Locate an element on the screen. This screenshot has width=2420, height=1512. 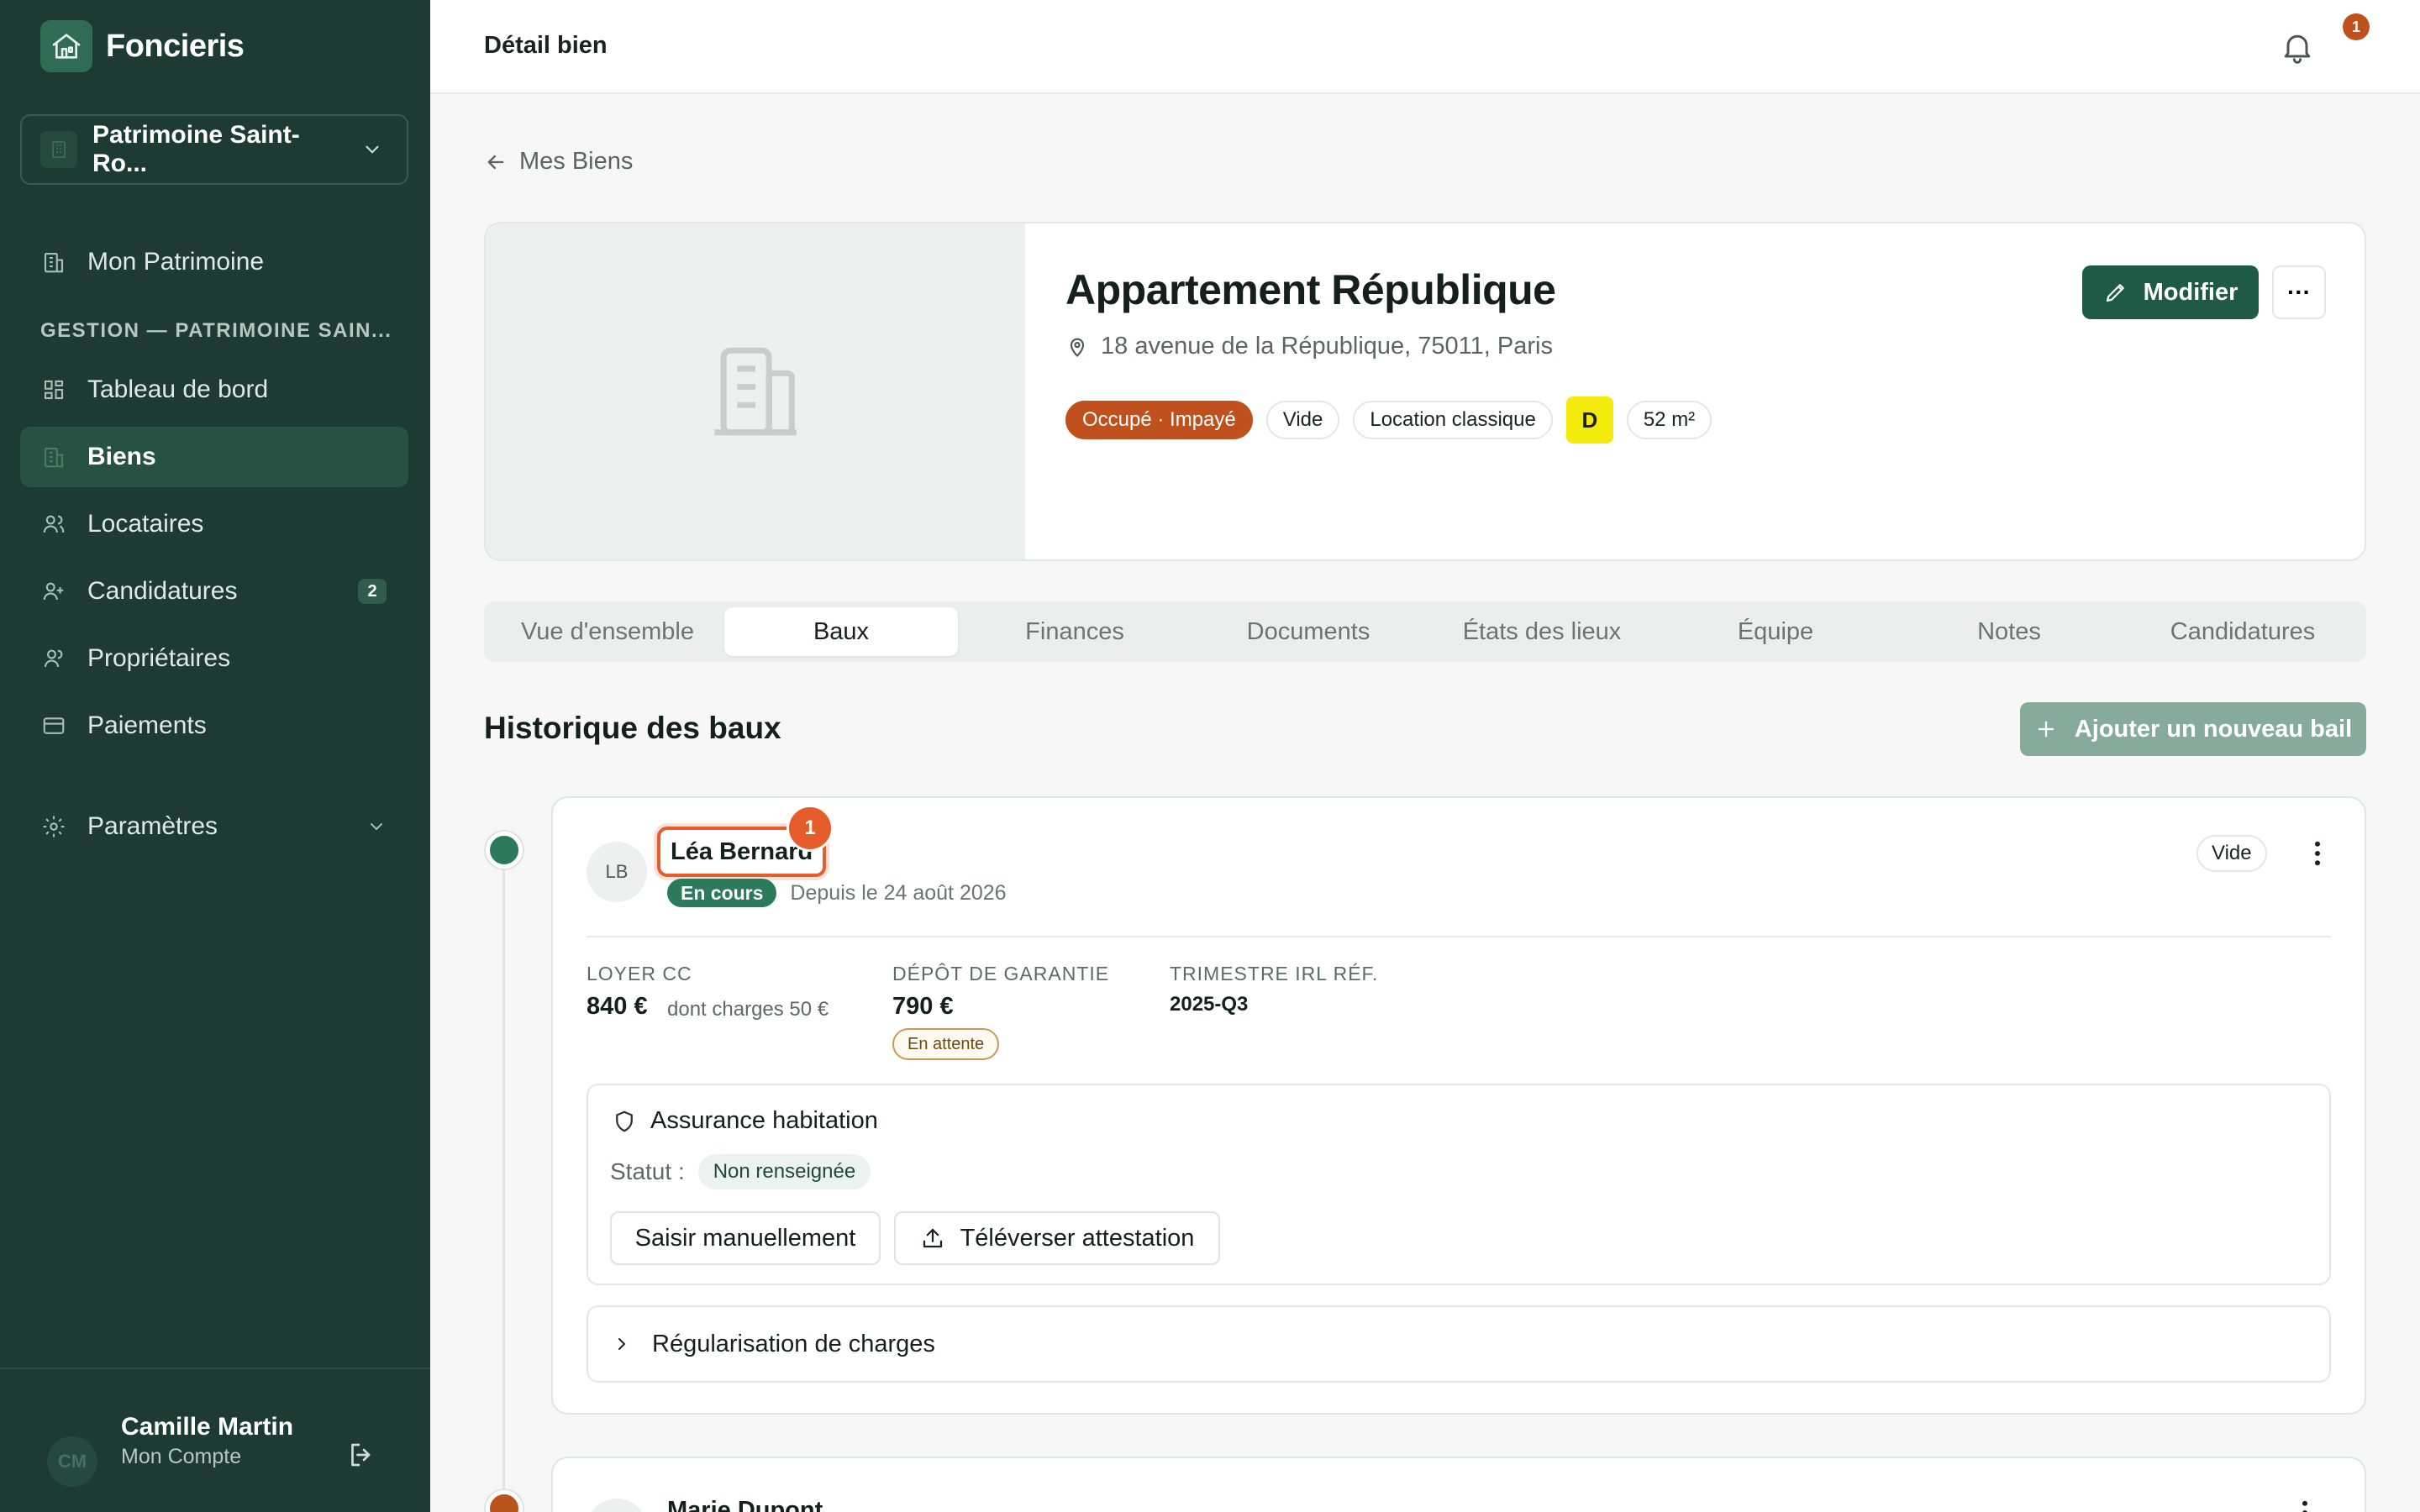
edit-button: Modifier is located at coordinates (2170, 292).